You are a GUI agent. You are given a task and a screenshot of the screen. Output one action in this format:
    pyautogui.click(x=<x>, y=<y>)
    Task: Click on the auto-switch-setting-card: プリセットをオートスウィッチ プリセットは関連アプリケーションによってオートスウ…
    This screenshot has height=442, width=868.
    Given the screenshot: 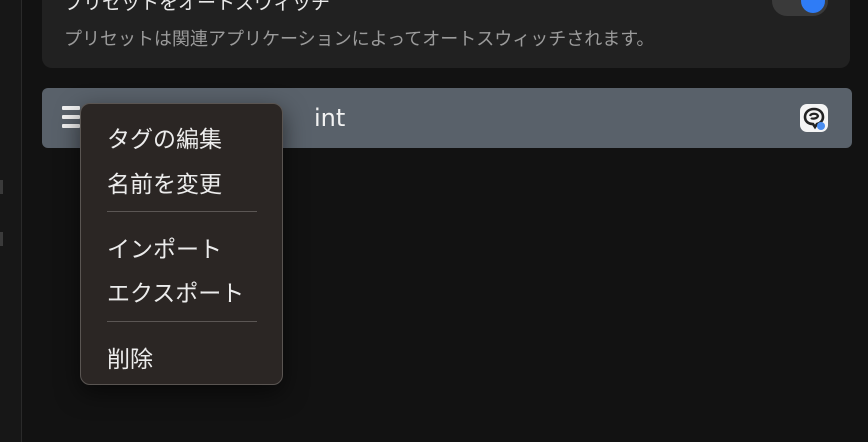 What is the action you would take?
    pyautogui.click(x=446, y=34)
    